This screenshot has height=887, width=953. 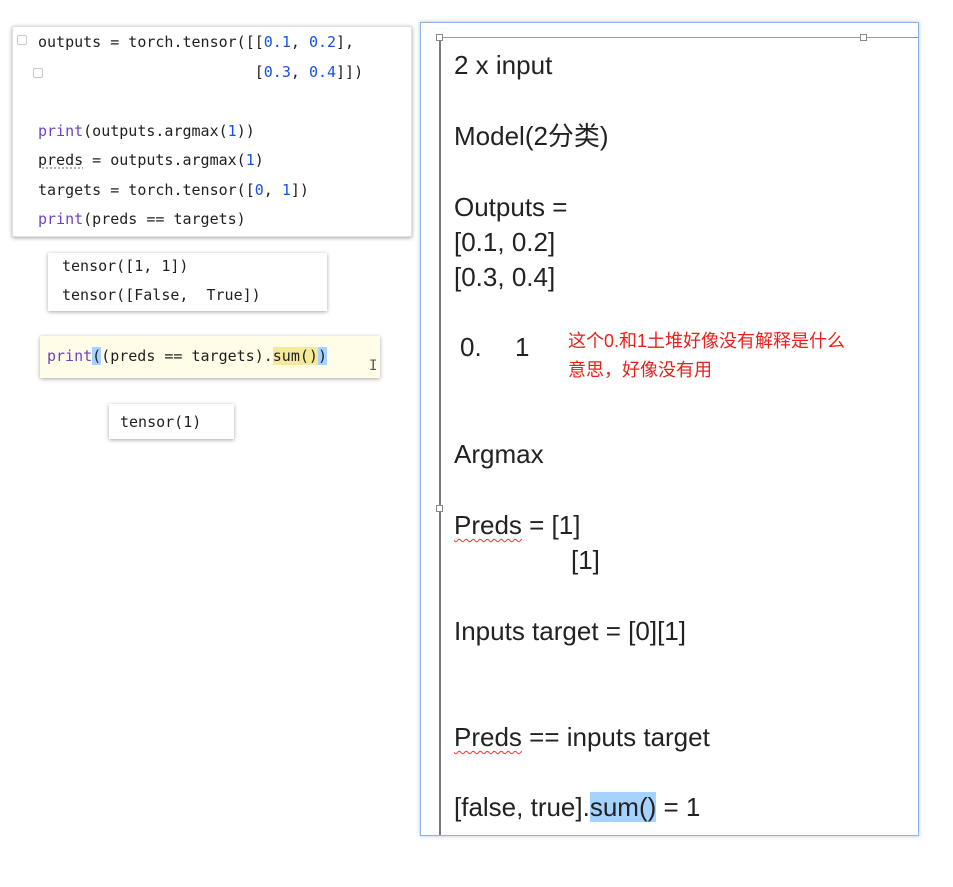 I want to click on code-line-4: print(outputs.argmax(1)), so click(x=146, y=131).